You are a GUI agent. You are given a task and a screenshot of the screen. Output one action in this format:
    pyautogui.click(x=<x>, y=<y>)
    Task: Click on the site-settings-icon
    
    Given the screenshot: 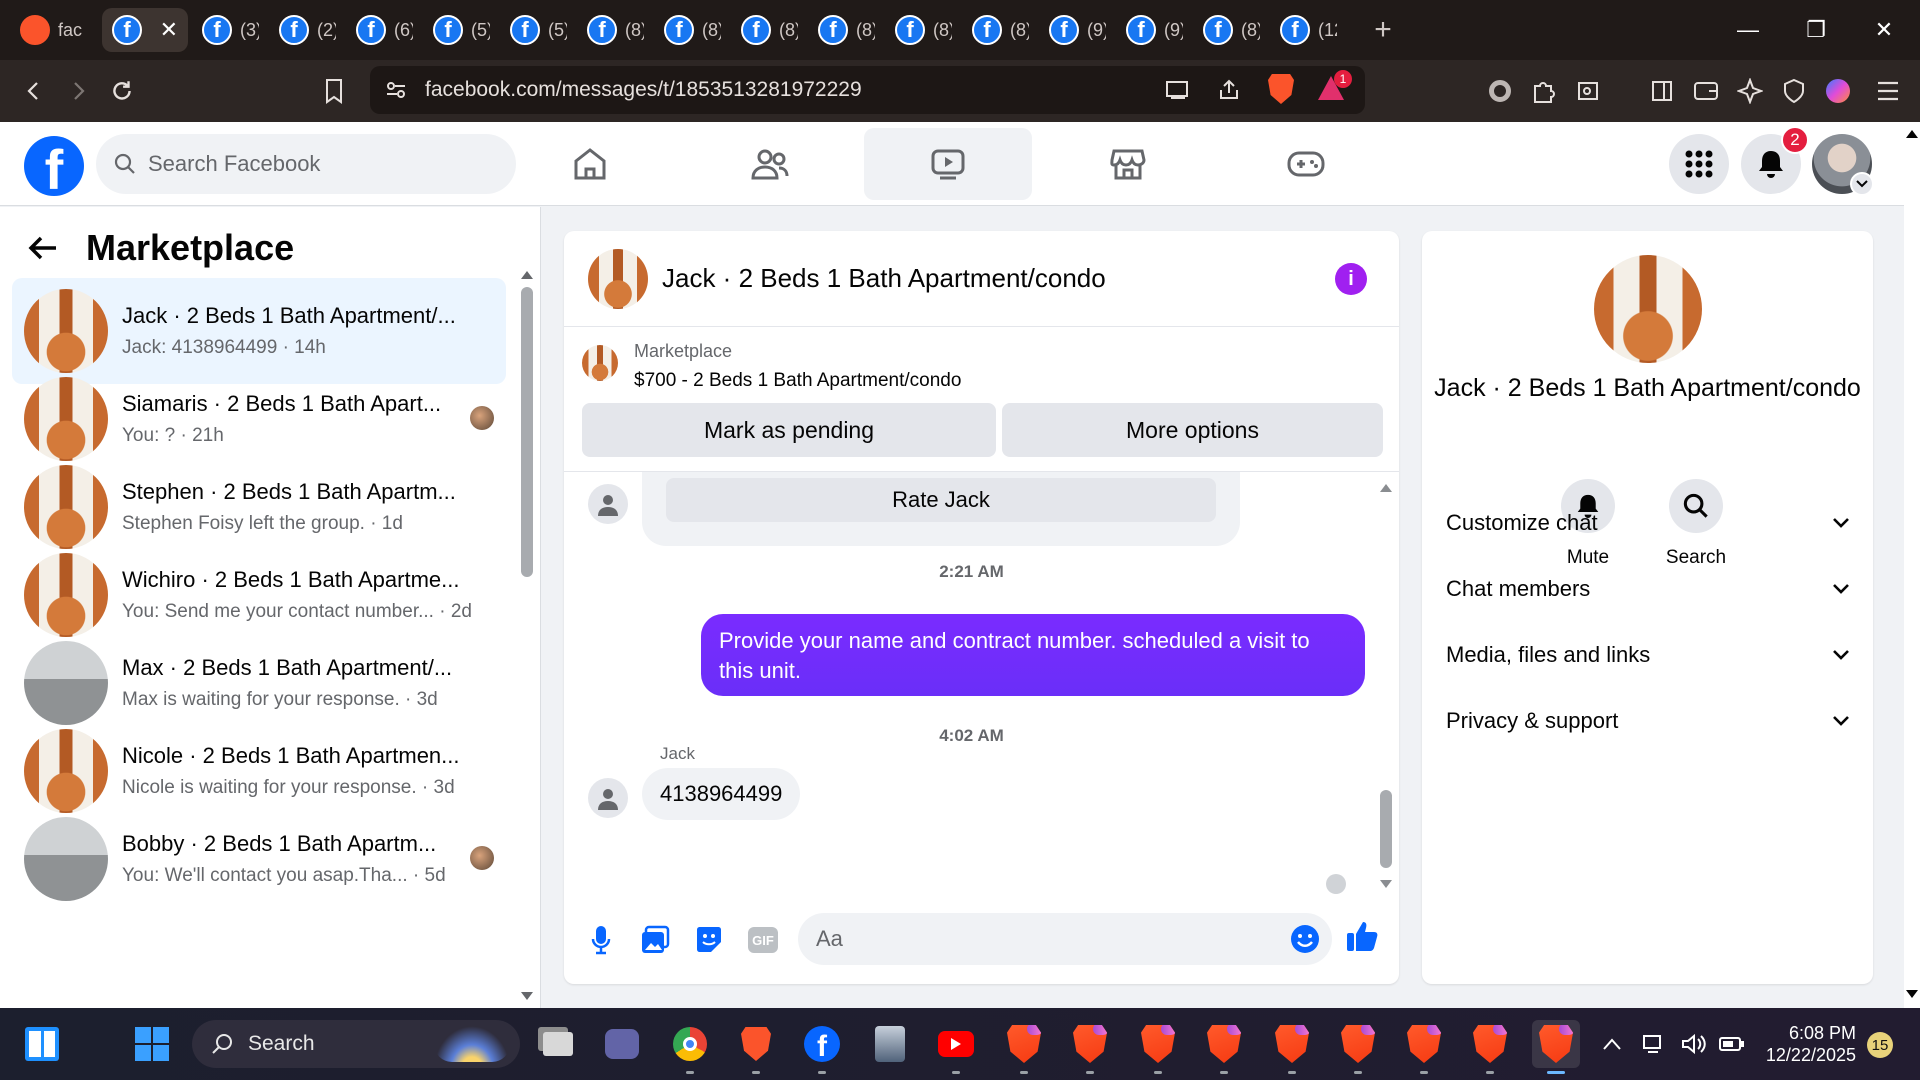 What is the action you would take?
    pyautogui.click(x=396, y=90)
    